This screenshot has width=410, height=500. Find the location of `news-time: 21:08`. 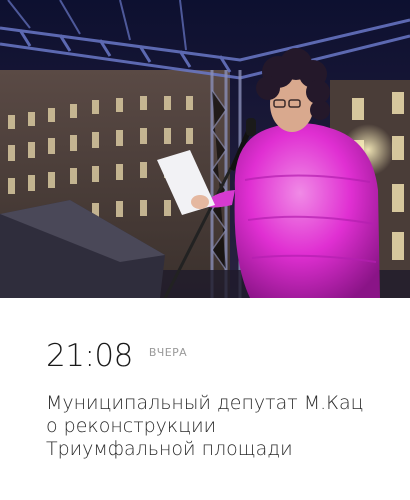

news-time: 21:08 is located at coordinates (89, 356).